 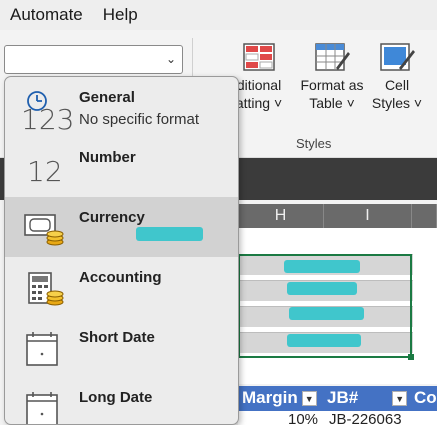 What do you see at coordinates (424, 216) in the screenshot?
I see `column-header-next` at bounding box center [424, 216].